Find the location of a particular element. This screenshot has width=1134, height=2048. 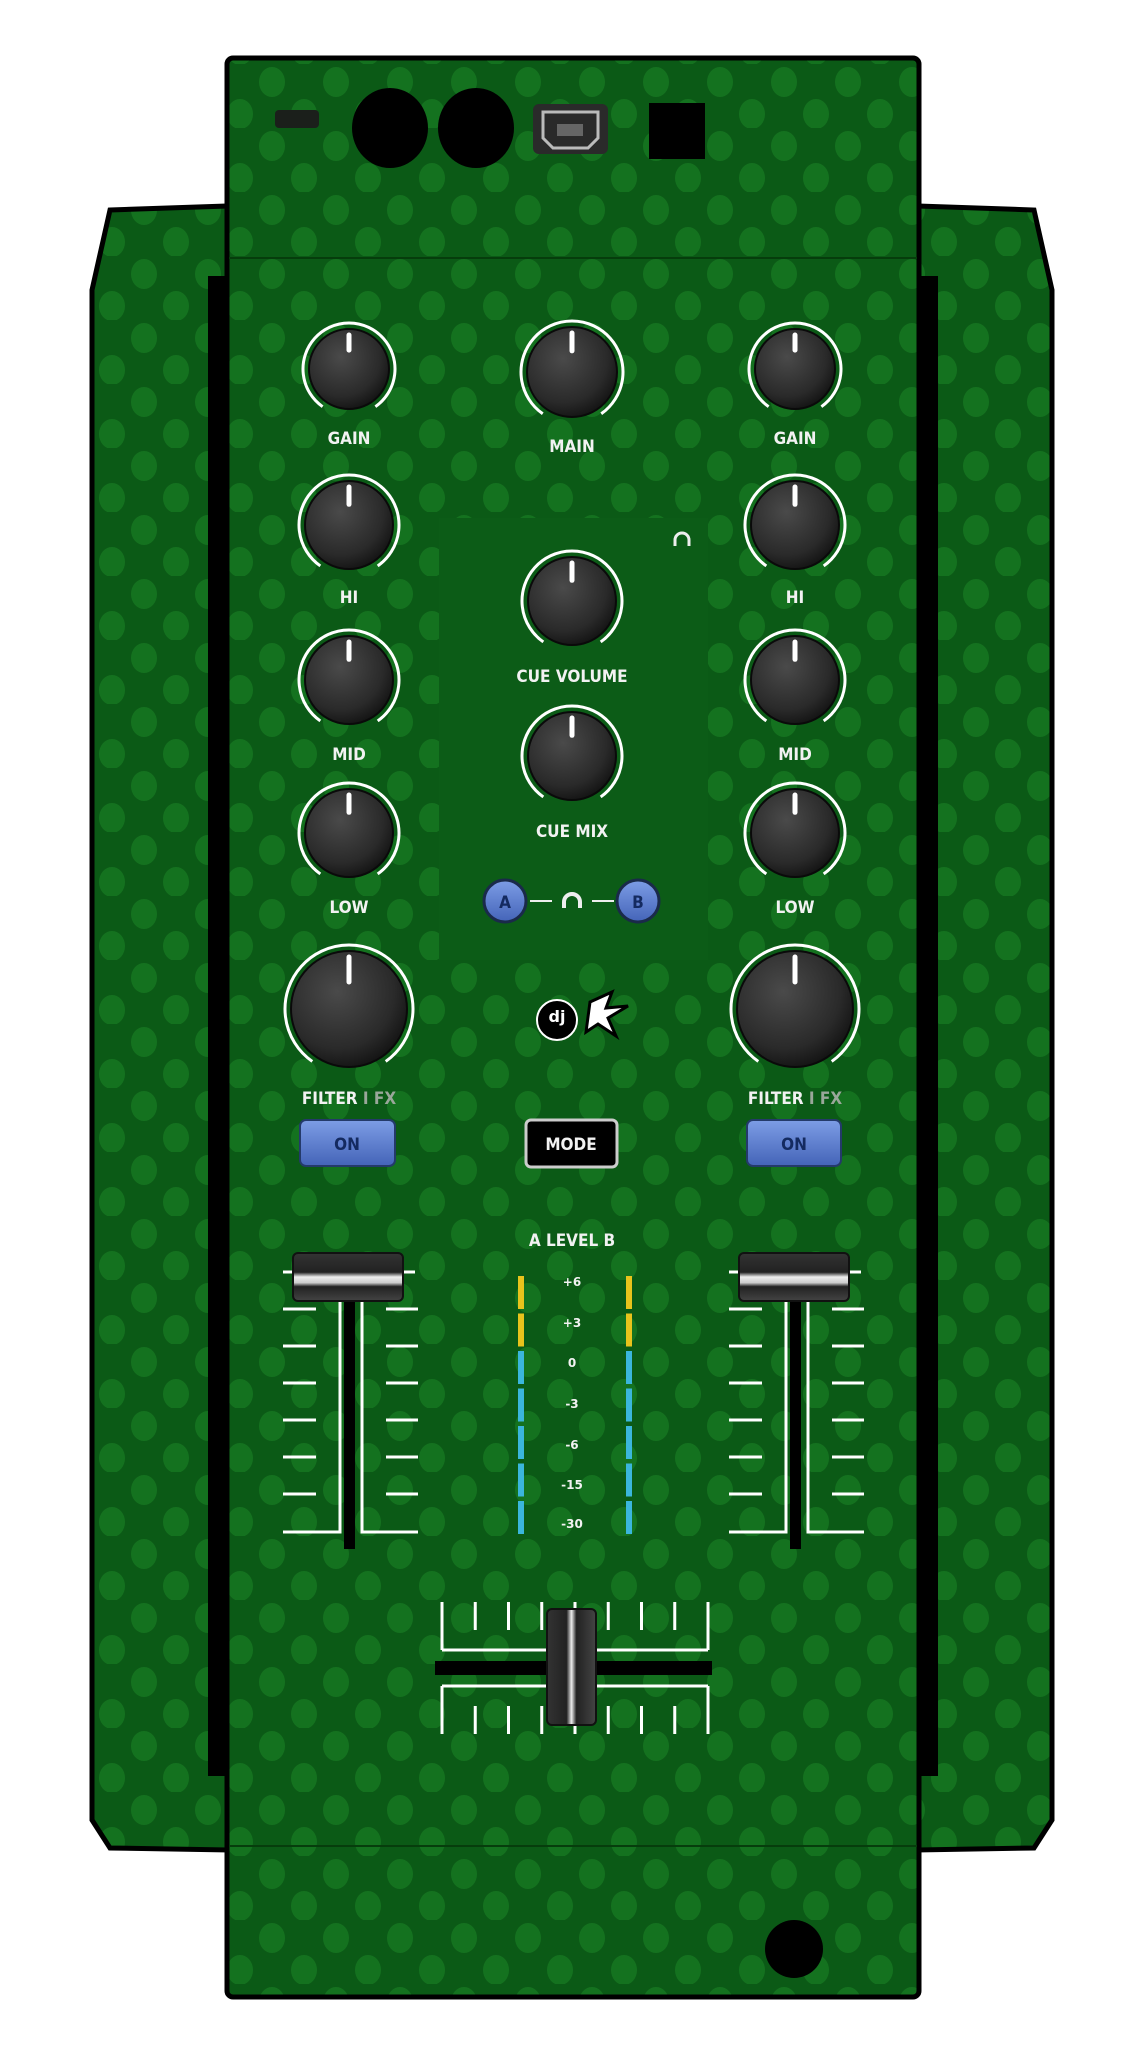

hi-left-label: HI is located at coordinates (349, 598).